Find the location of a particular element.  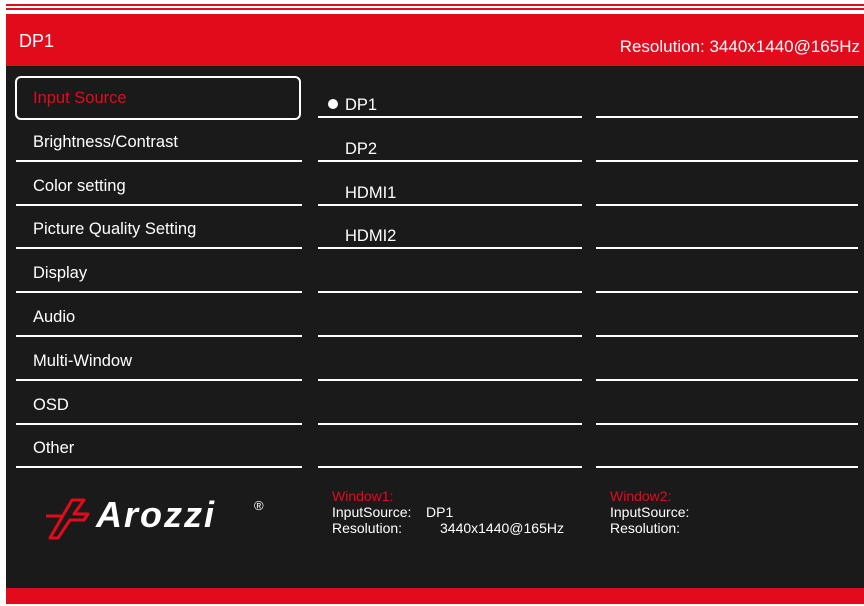

menu-item-multi-window: Multi-Window is located at coordinates (158, 361).